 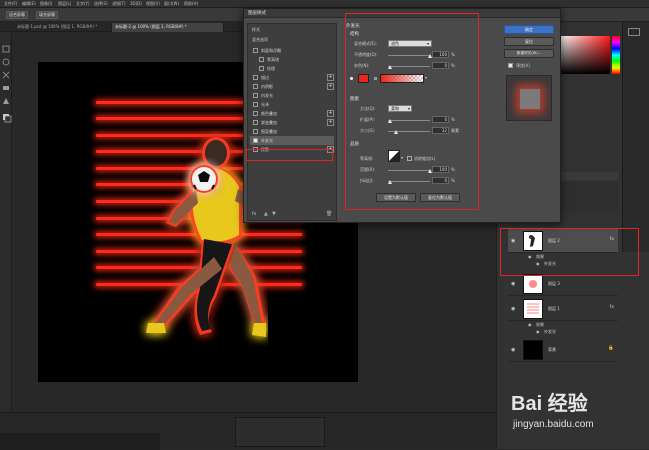 I want to click on delete-icon: 🗑, so click(x=329, y=214).